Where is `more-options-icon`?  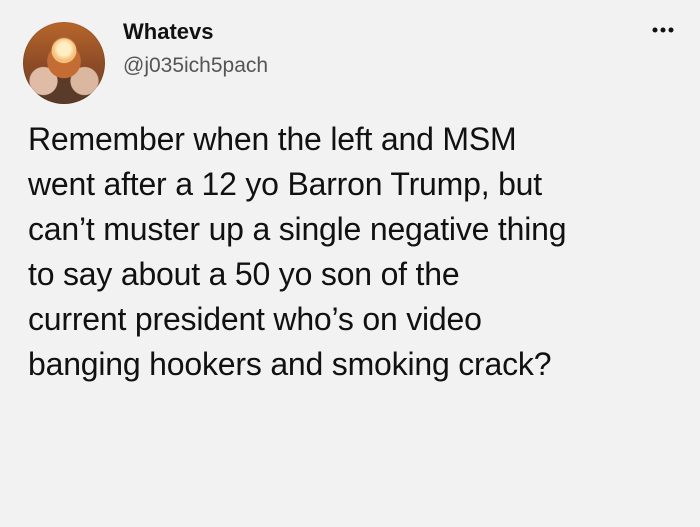 more-options-icon is located at coordinates (663, 30).